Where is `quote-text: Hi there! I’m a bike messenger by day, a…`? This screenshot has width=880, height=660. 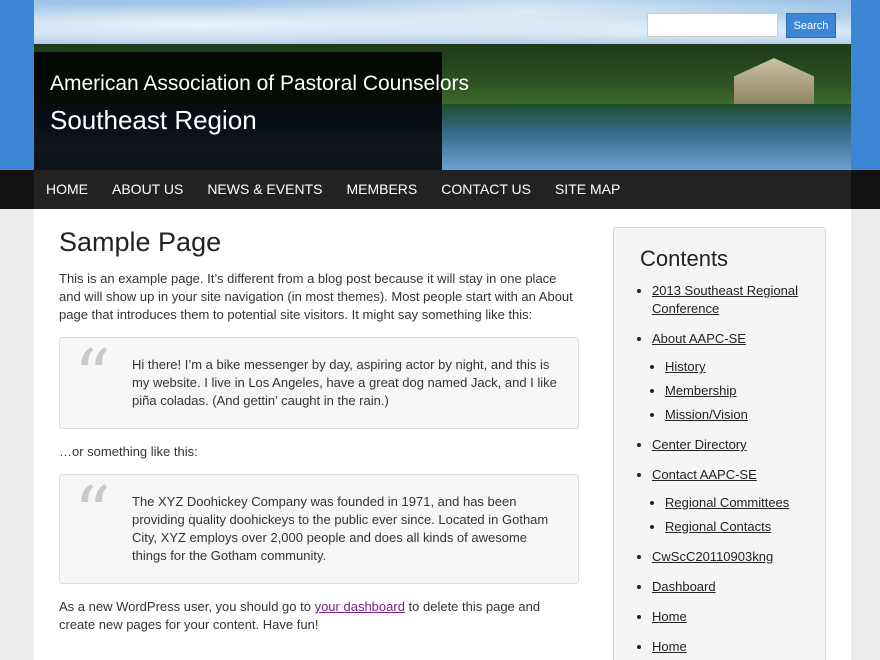 quote-text: Hi there! I’m a bike messenger by day, a… is located at coordinates (344, 382).